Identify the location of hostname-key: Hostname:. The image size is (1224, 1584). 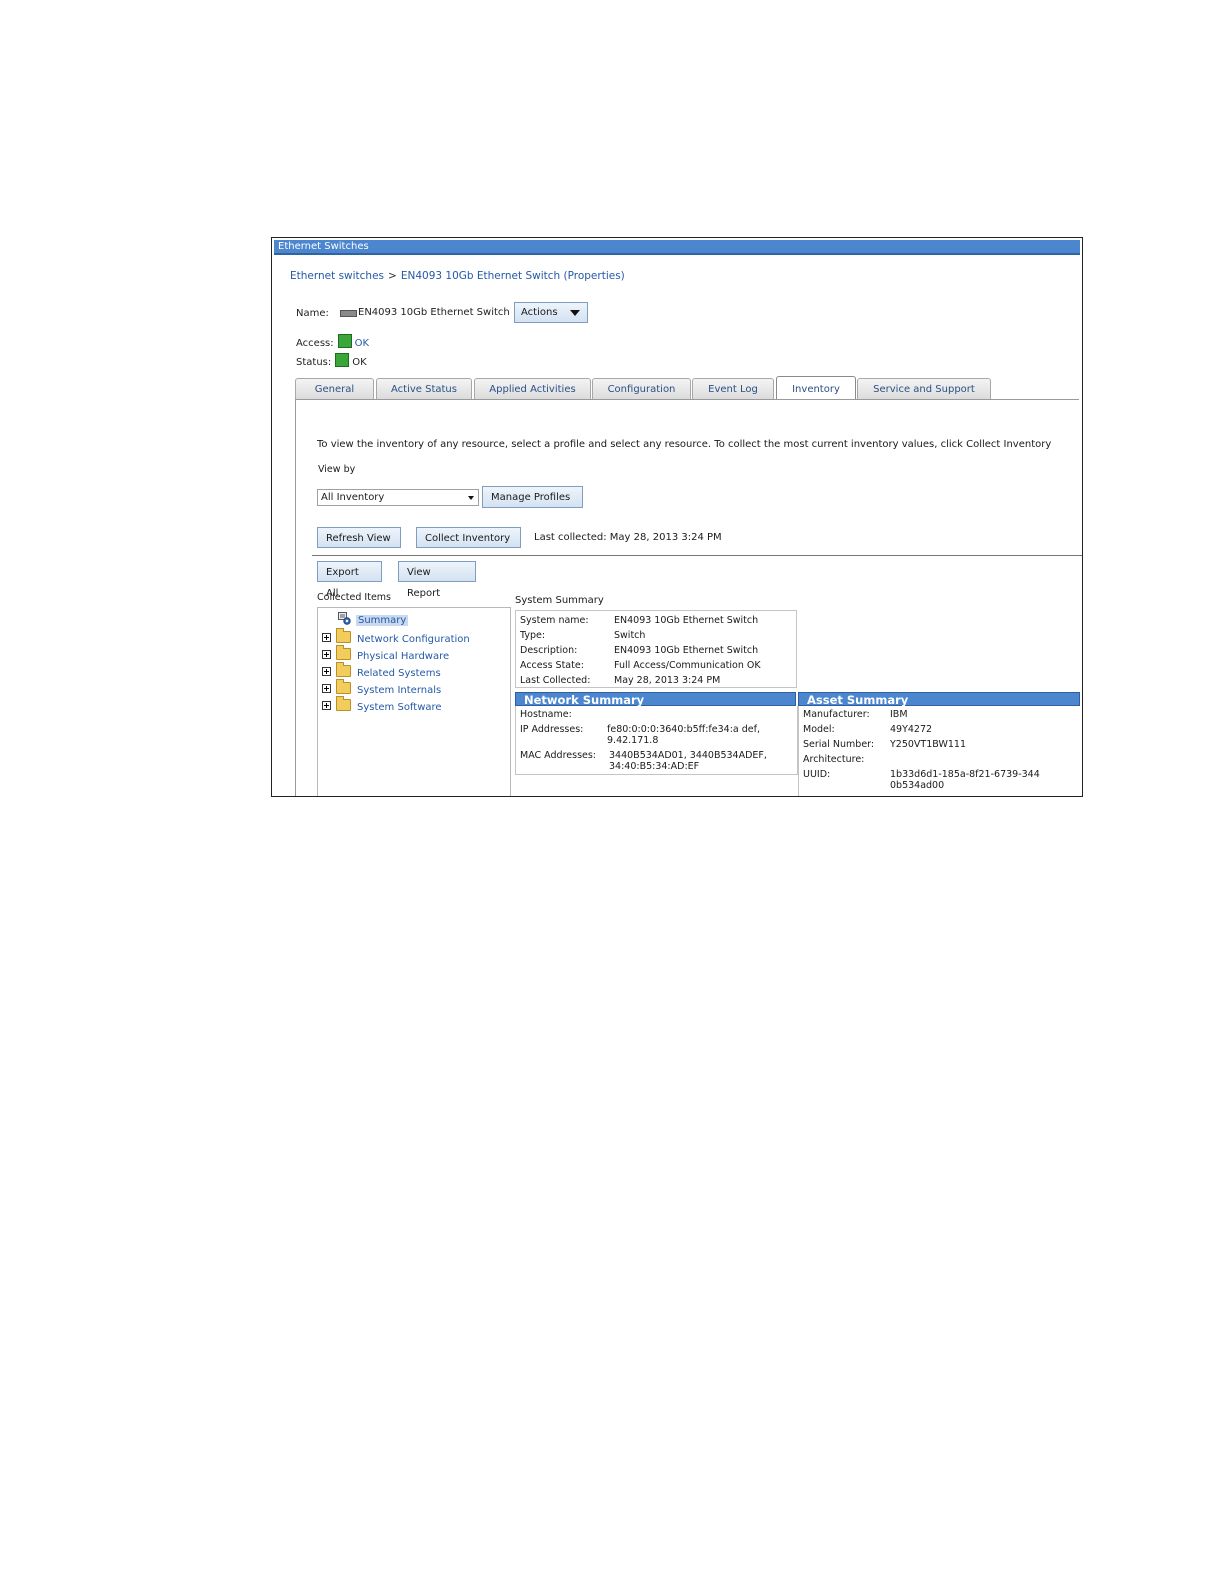
(546, 714).